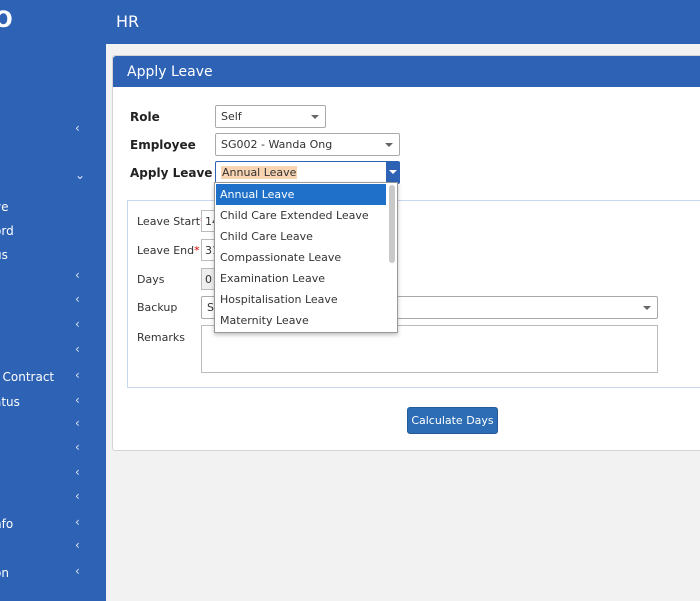  I want to click on panel-title: Apply Leave, so click(170, 72).